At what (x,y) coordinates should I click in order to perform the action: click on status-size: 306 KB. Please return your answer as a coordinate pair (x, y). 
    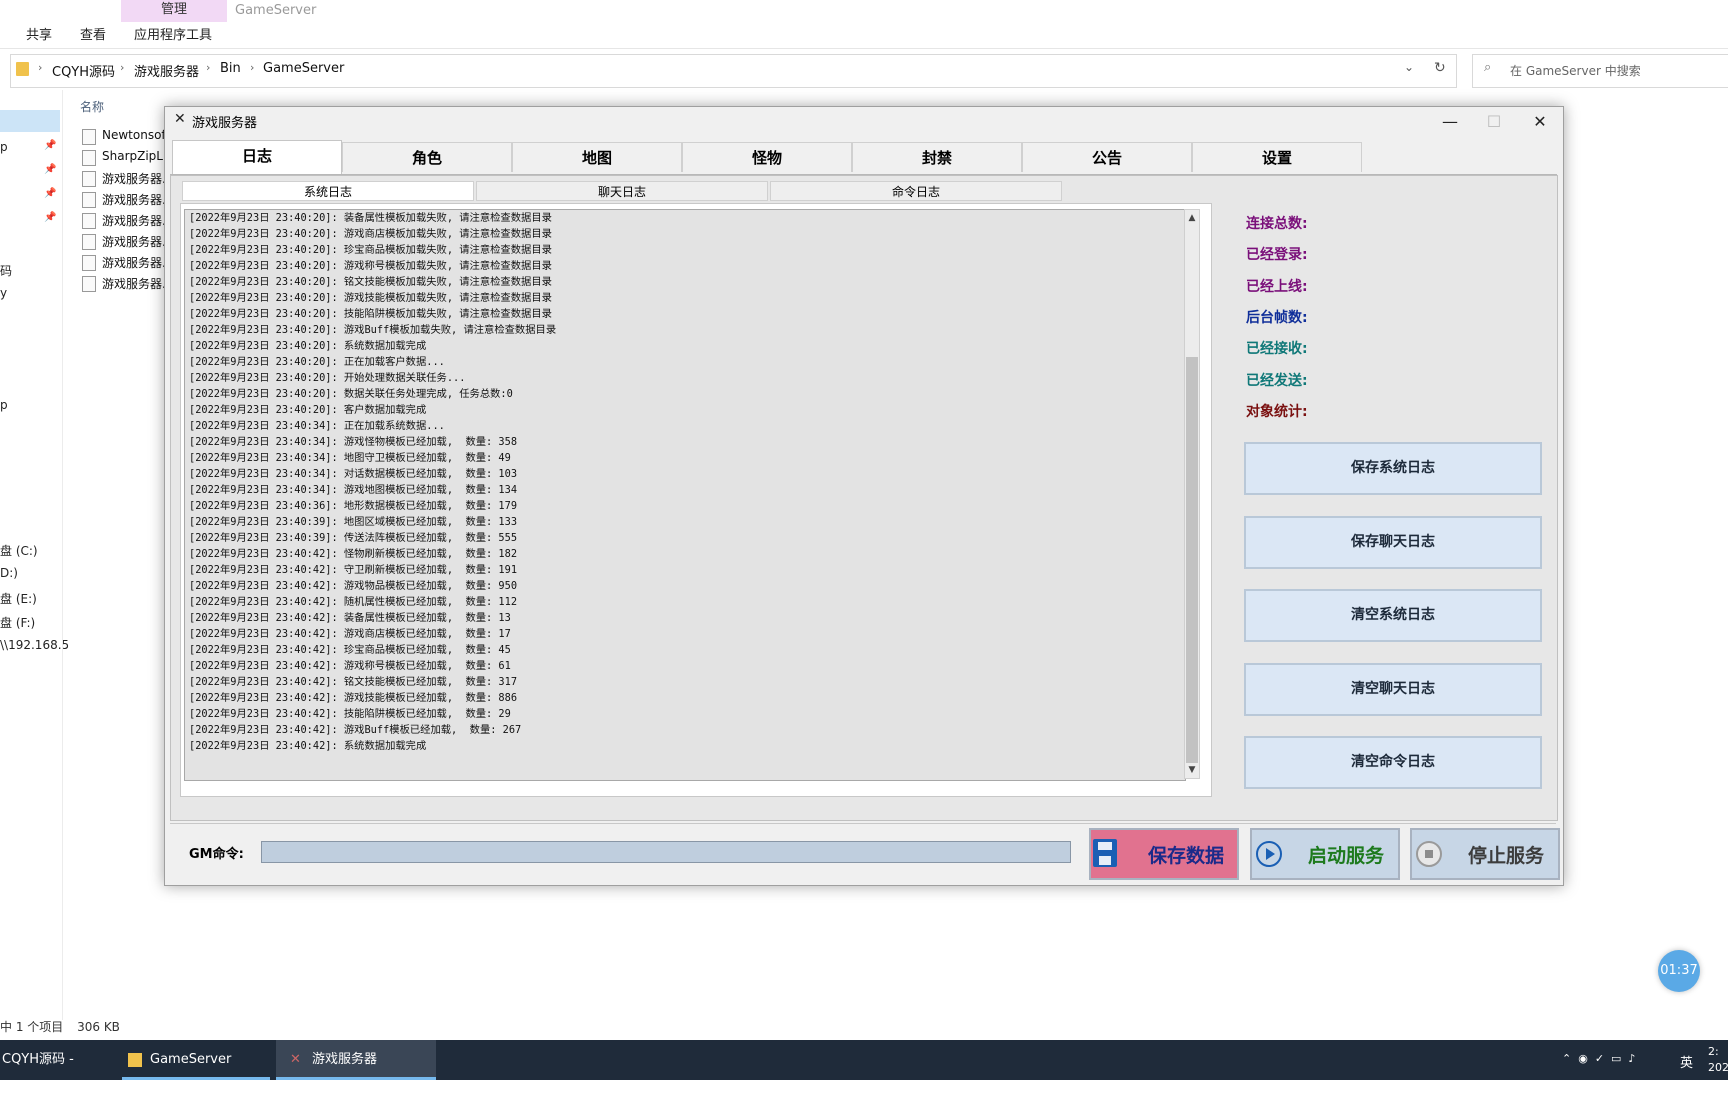
    Looking at the image, I should click on (98, 1027).